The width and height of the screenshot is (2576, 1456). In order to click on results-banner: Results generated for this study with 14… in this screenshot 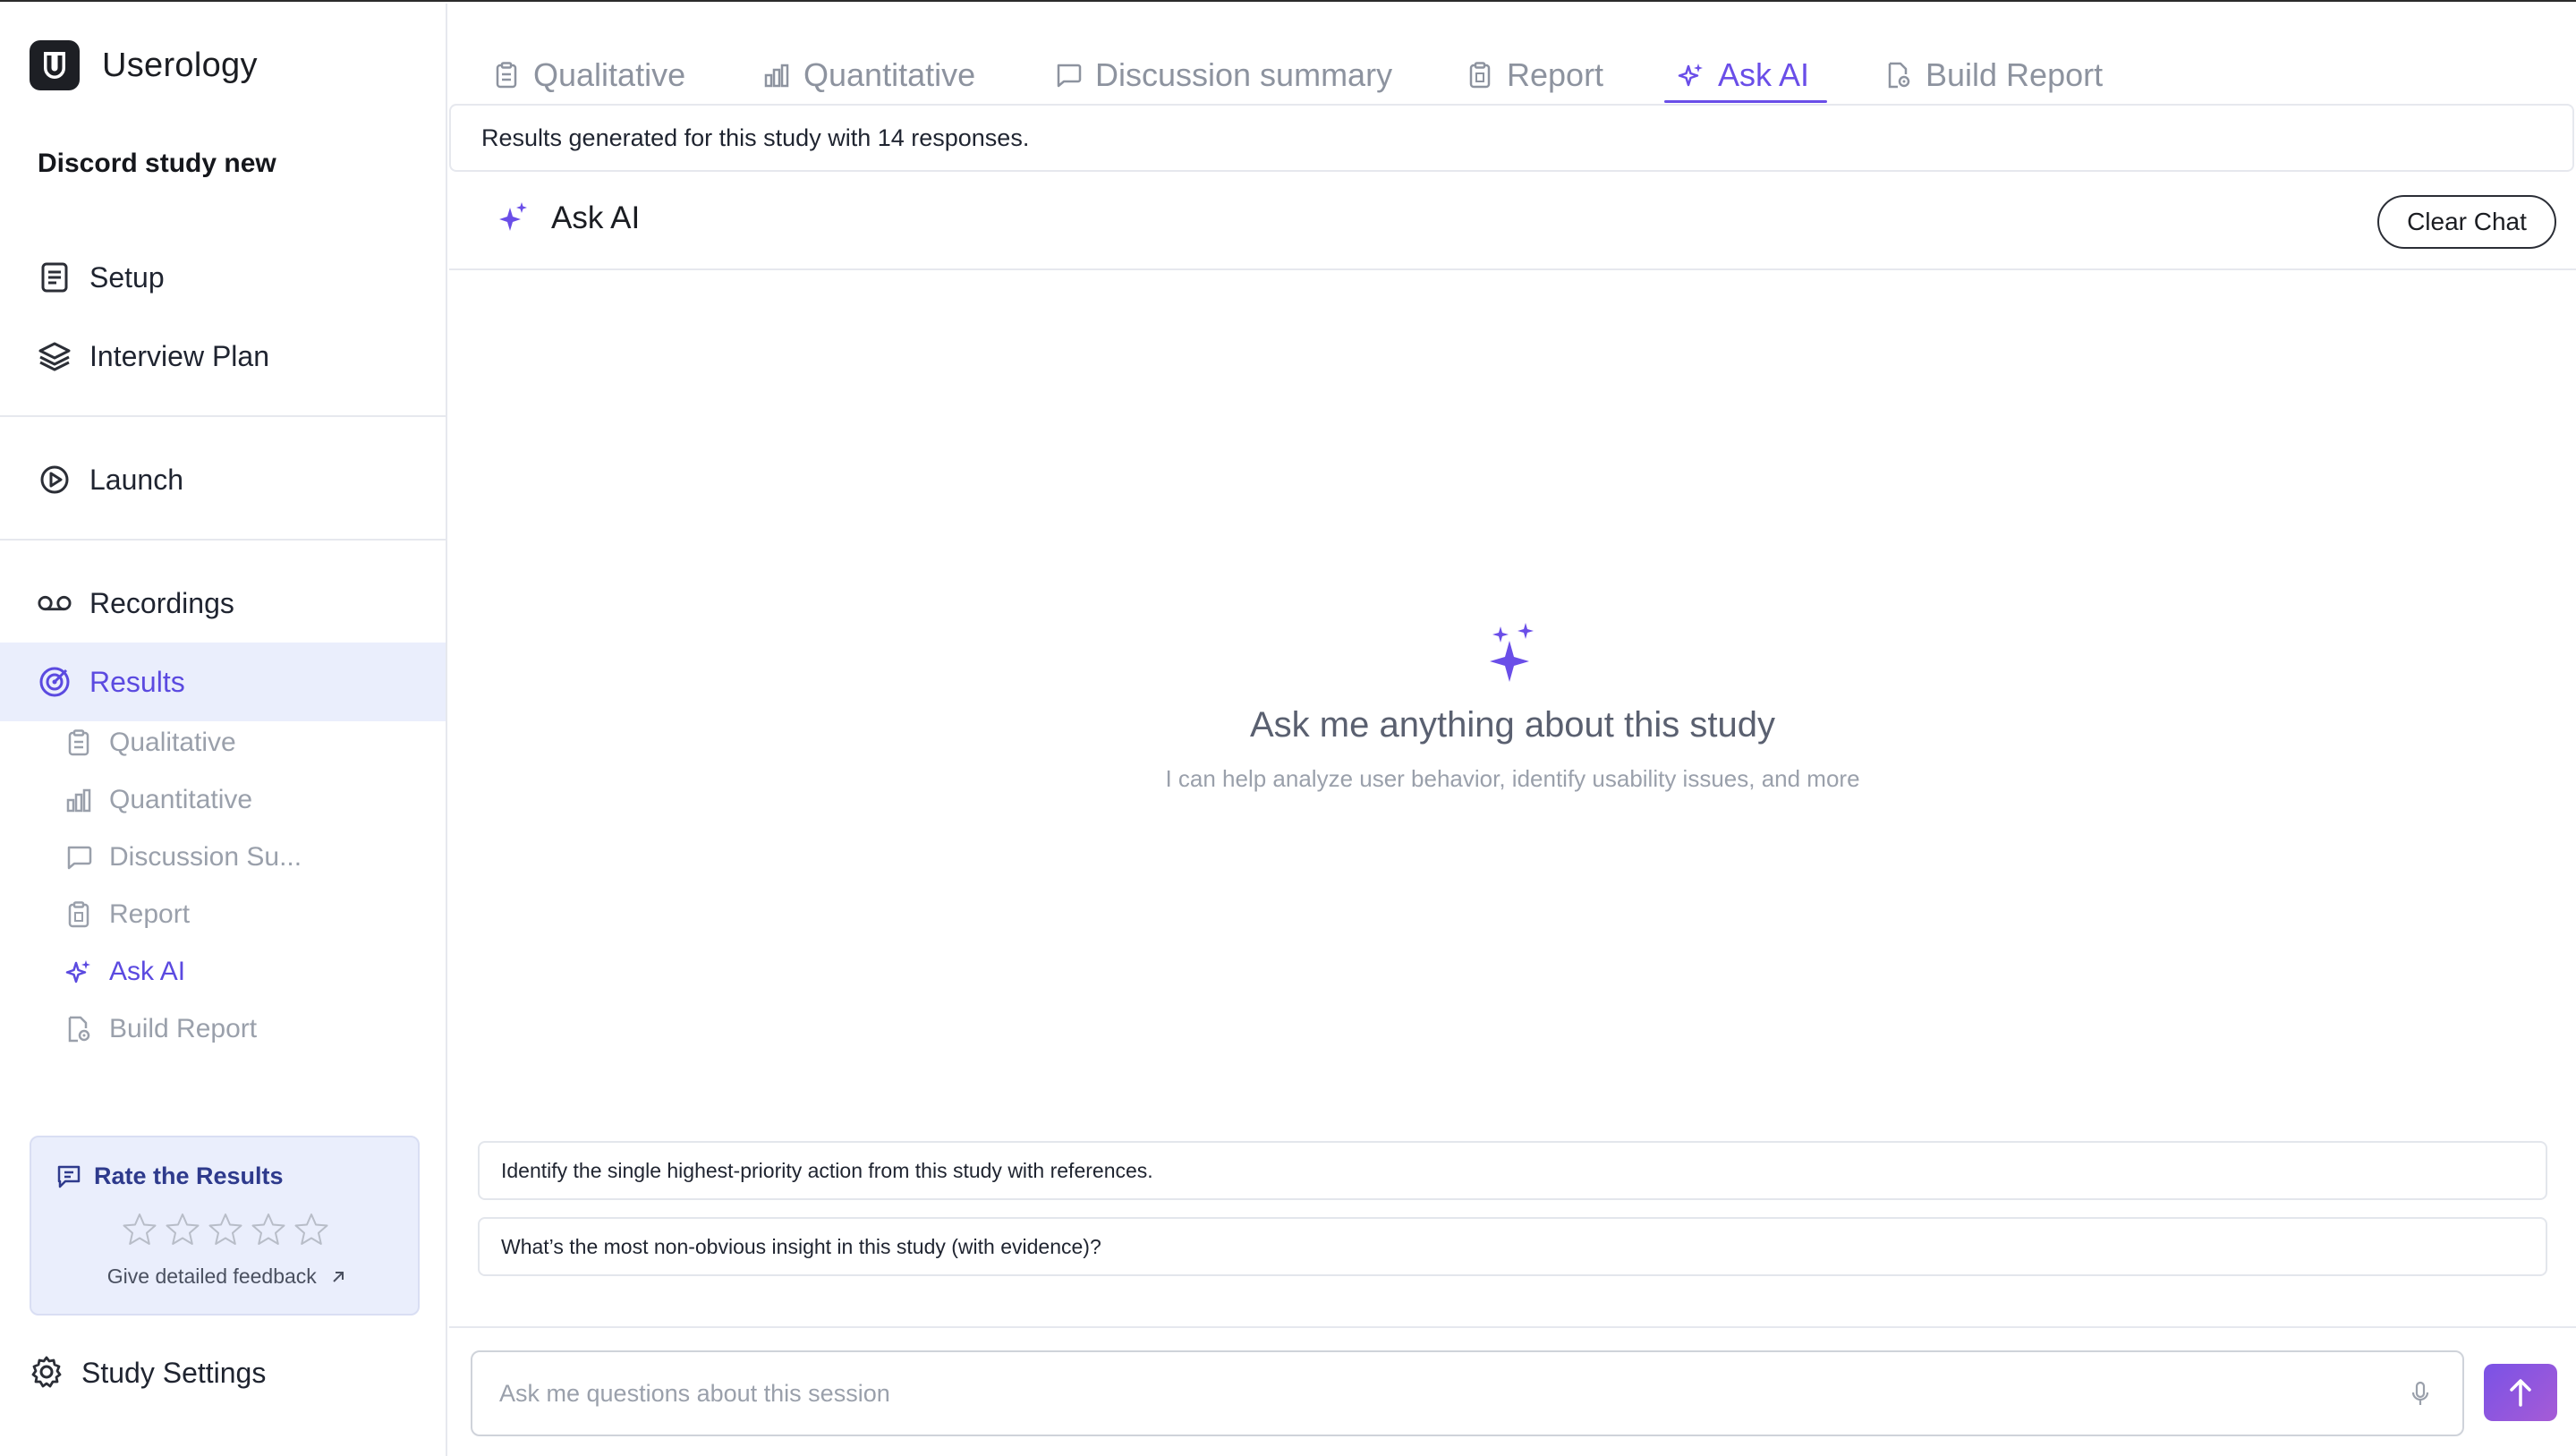, I will do `click(1511, 138)`.